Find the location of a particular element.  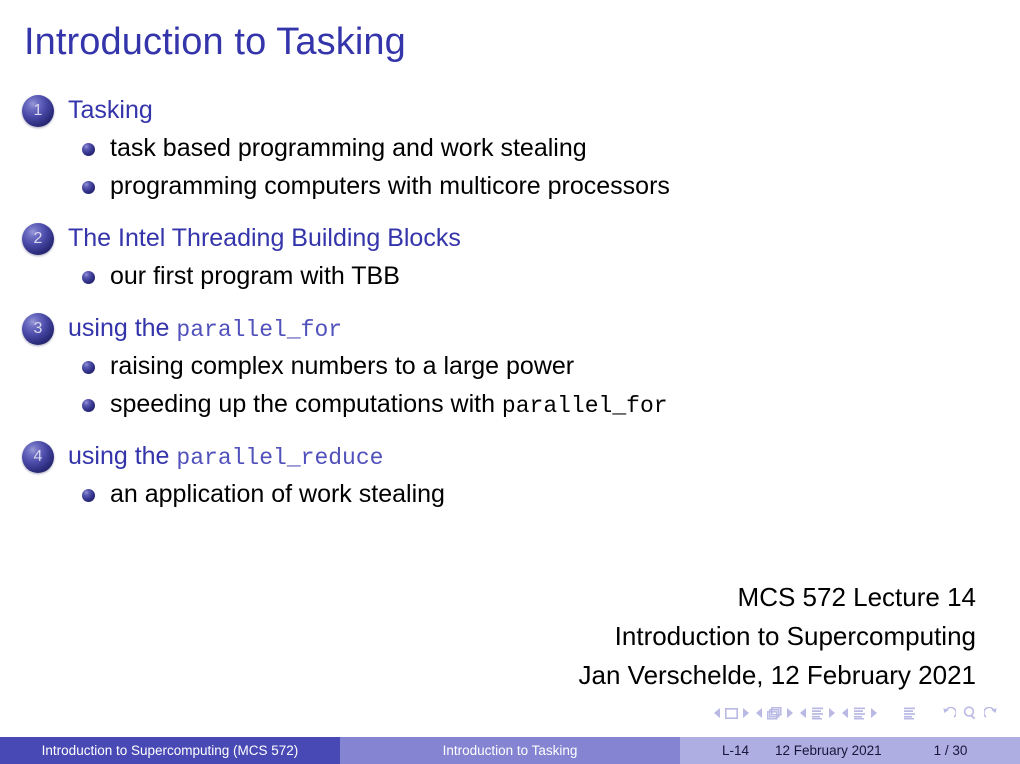

footer-date: 12 February 2021 is located at coordinates (828, 750).